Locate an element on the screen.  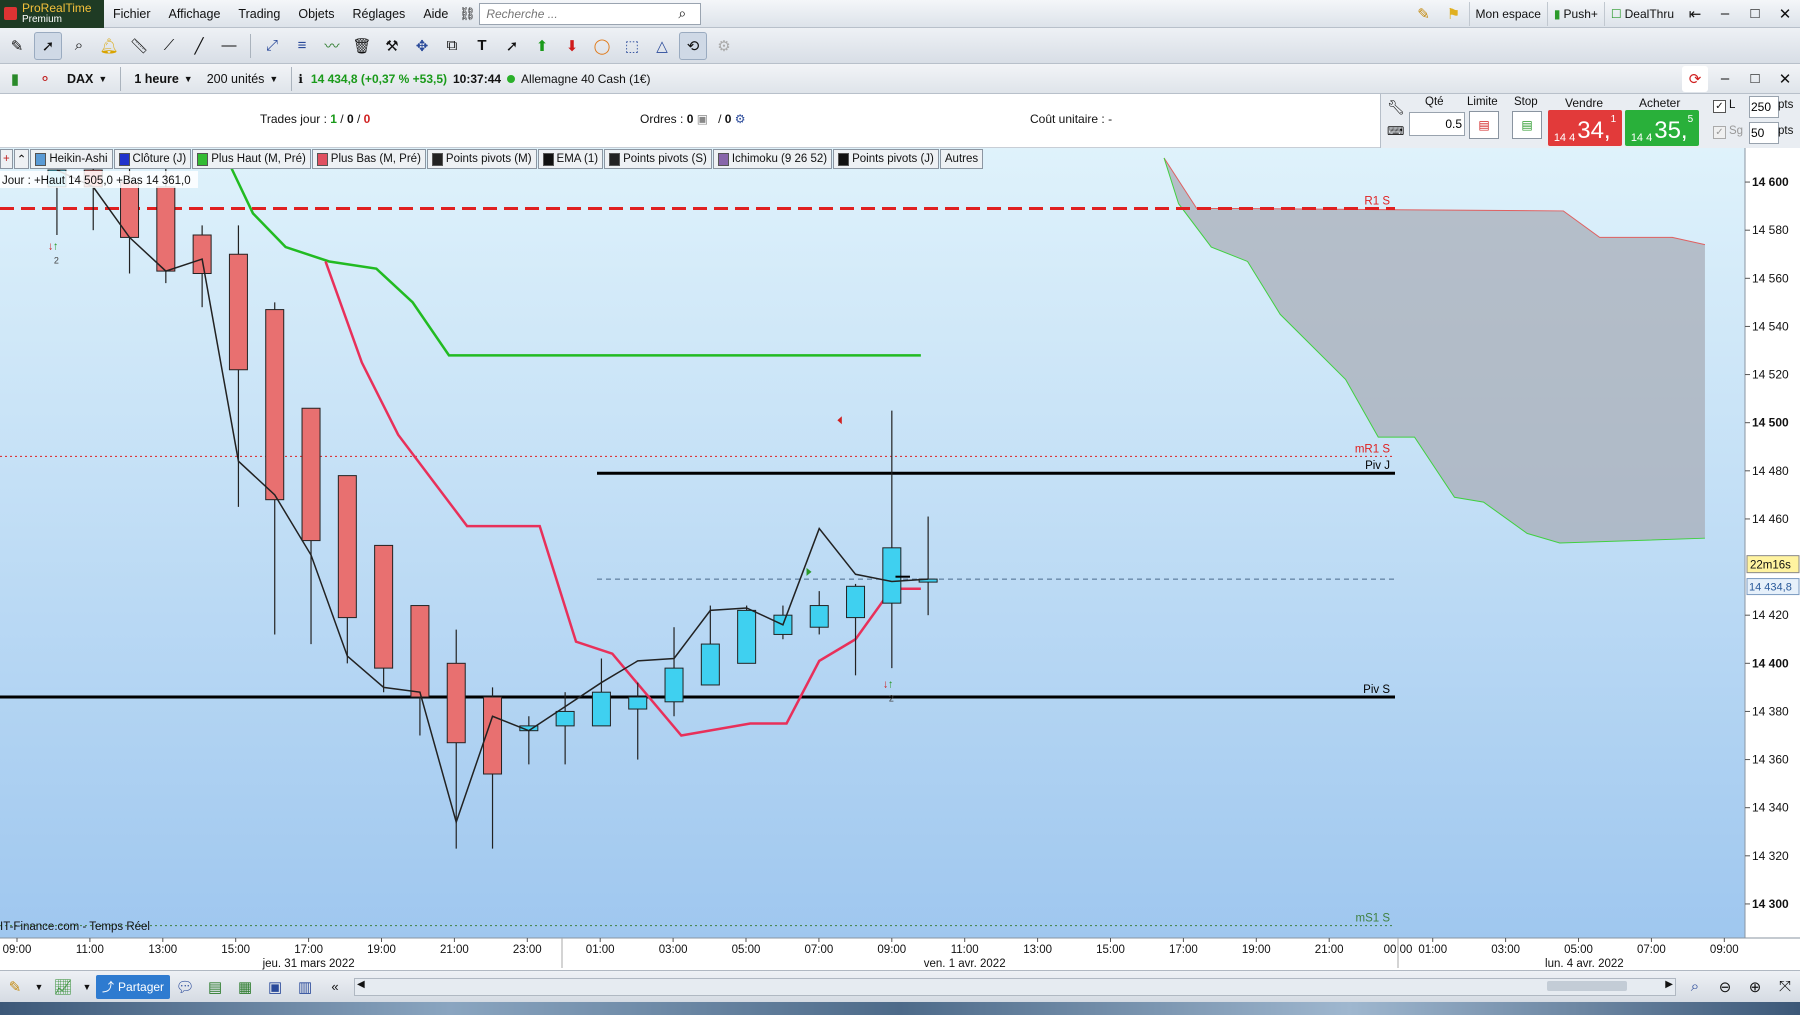
indicator-tag: Points pivots (M) is located at coordinates (481, 159).